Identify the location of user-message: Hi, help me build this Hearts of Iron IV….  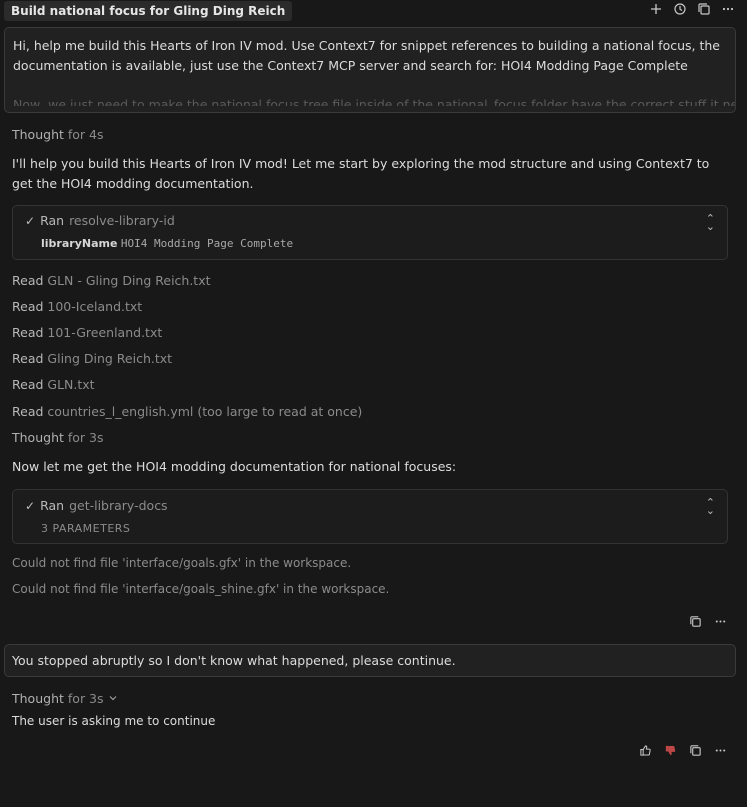
(370, 70).